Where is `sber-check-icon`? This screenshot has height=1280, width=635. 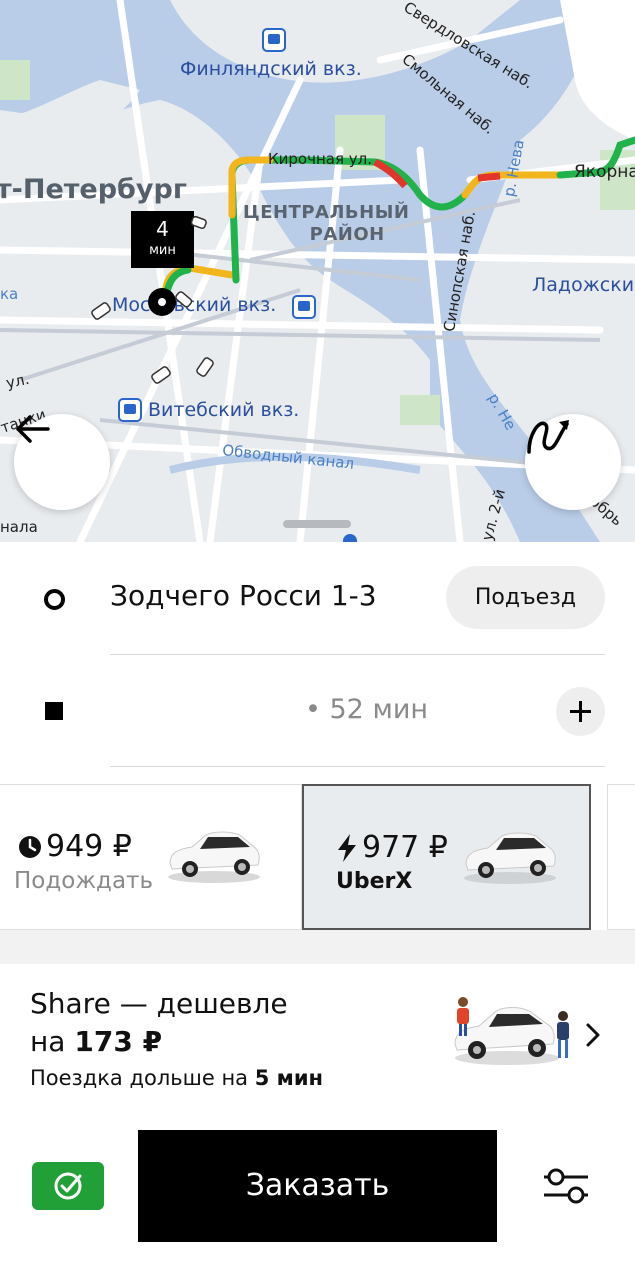
sber-check-icon is located at coordinates (68, 1186).